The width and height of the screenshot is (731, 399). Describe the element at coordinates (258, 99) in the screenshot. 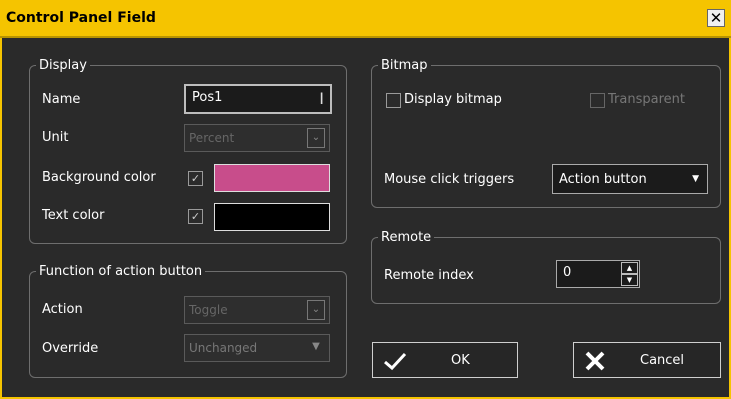

I see `name-input: Pos1 I` at that location.